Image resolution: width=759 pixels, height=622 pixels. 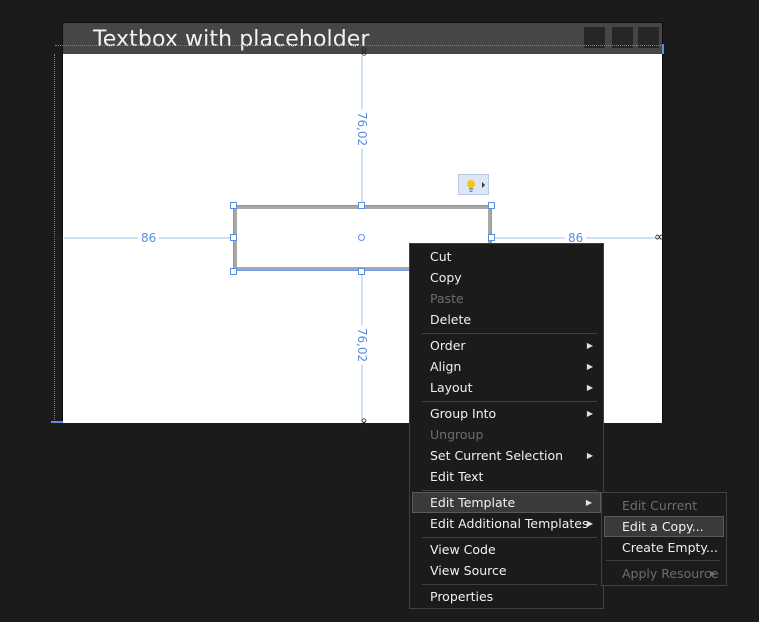 I want to click on menu-item-properties: Properties, so click(x=506, y=596).